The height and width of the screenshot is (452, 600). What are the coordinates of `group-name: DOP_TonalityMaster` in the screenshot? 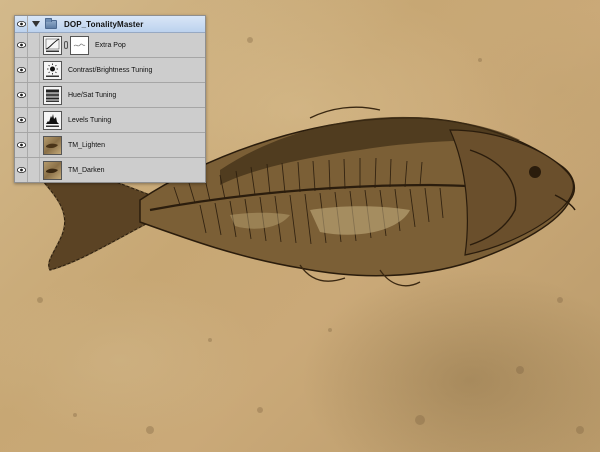 It's located at (104, 24).